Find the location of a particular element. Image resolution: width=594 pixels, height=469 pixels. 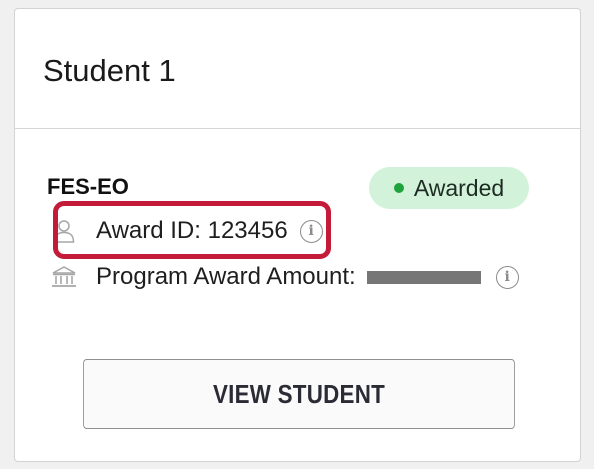

award-amount-row: Program Award Amount: i is located at coordinates (285, 277).